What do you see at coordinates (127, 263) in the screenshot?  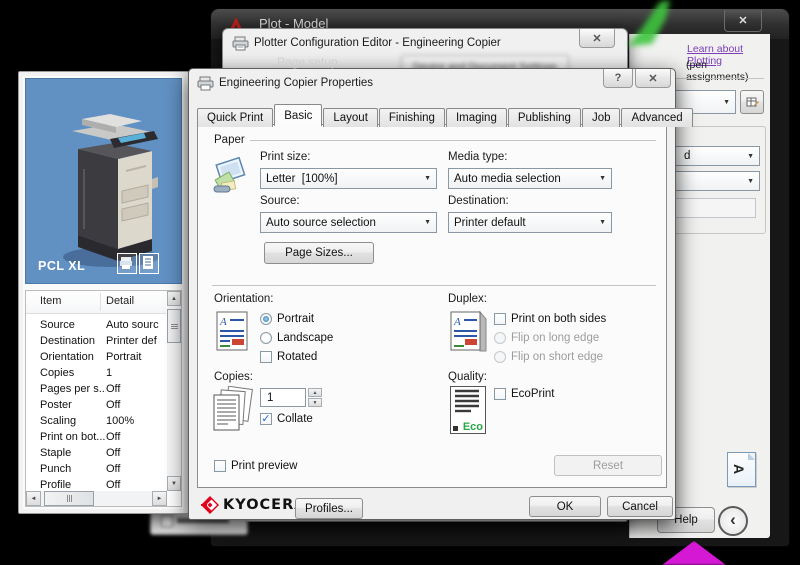 I see `printer-info-icon-button` at bounding box center [127, 263].